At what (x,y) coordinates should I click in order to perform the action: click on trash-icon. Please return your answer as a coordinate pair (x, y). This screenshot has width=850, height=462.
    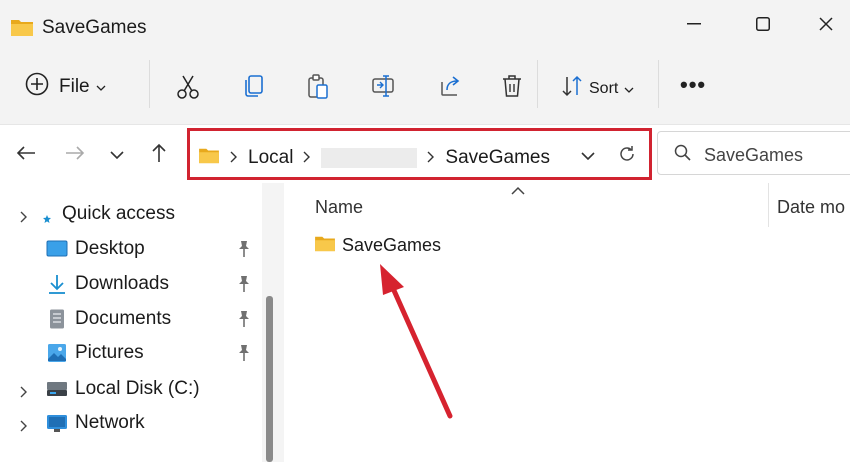
    Looking at the image, I should click on (512, 88).